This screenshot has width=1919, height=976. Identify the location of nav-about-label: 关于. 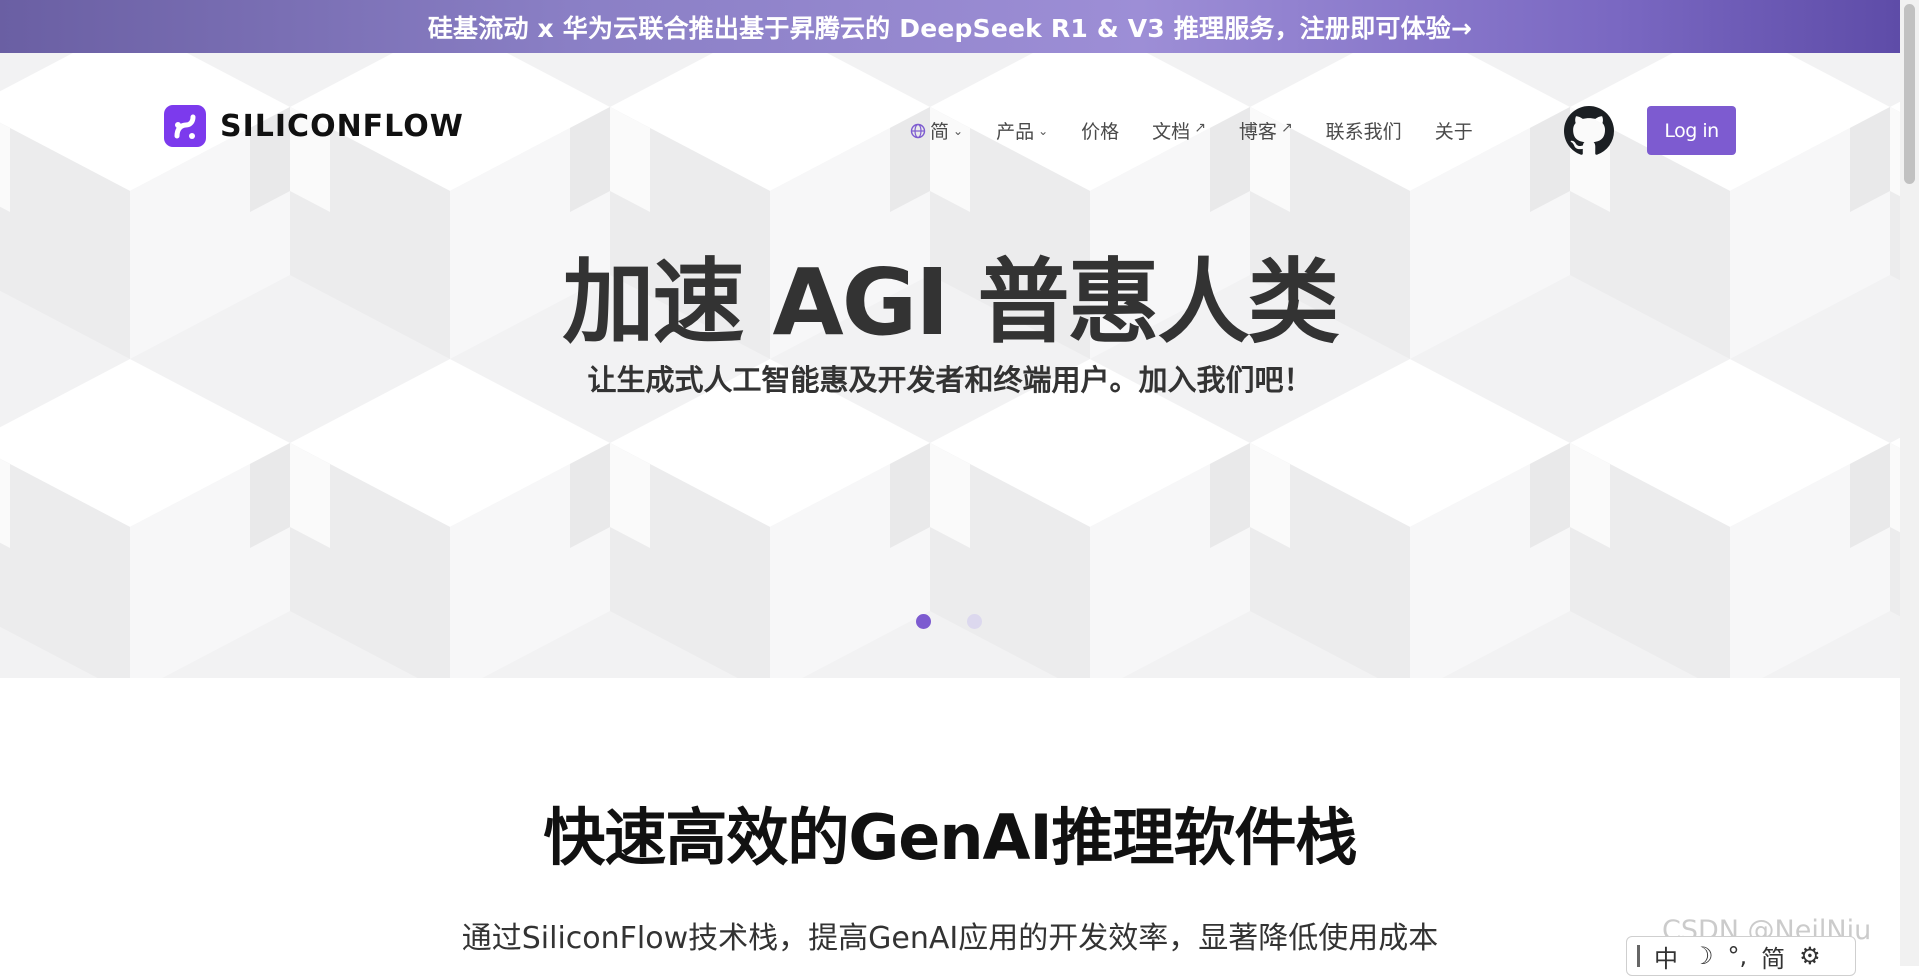
(1453, 132).